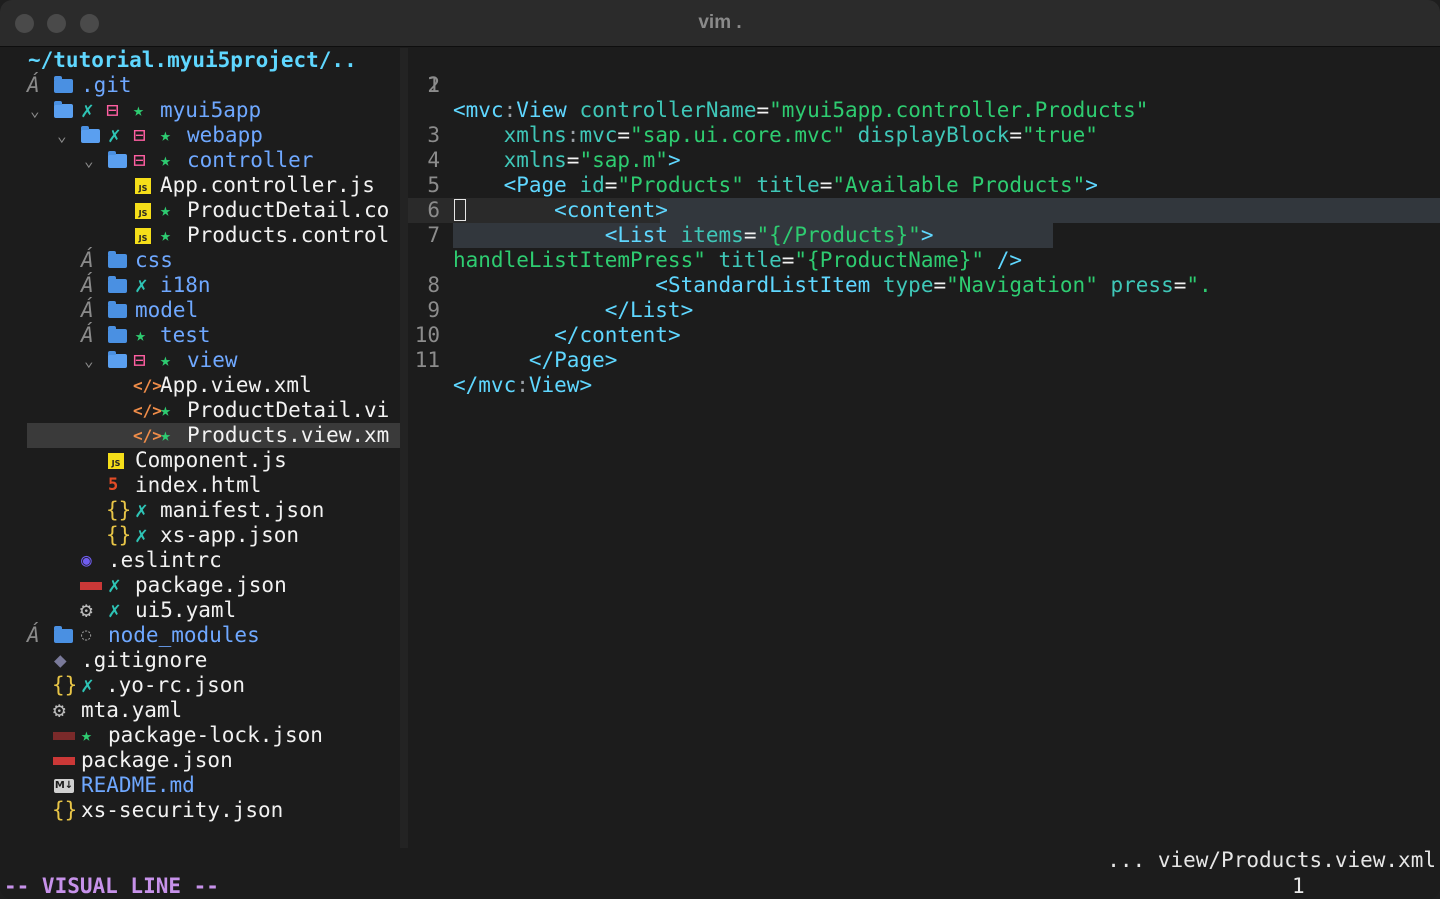 The height and width of the screenshot is (899, 1440). I want to click on json-file-icon: {}, so click(119, 510).